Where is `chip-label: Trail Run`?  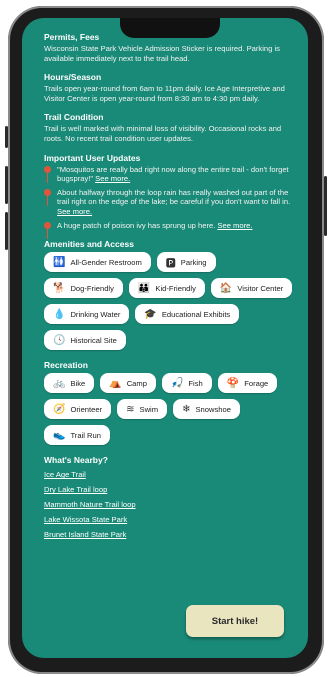
chip-label: Trail Run is located at coordinates (85, 435).